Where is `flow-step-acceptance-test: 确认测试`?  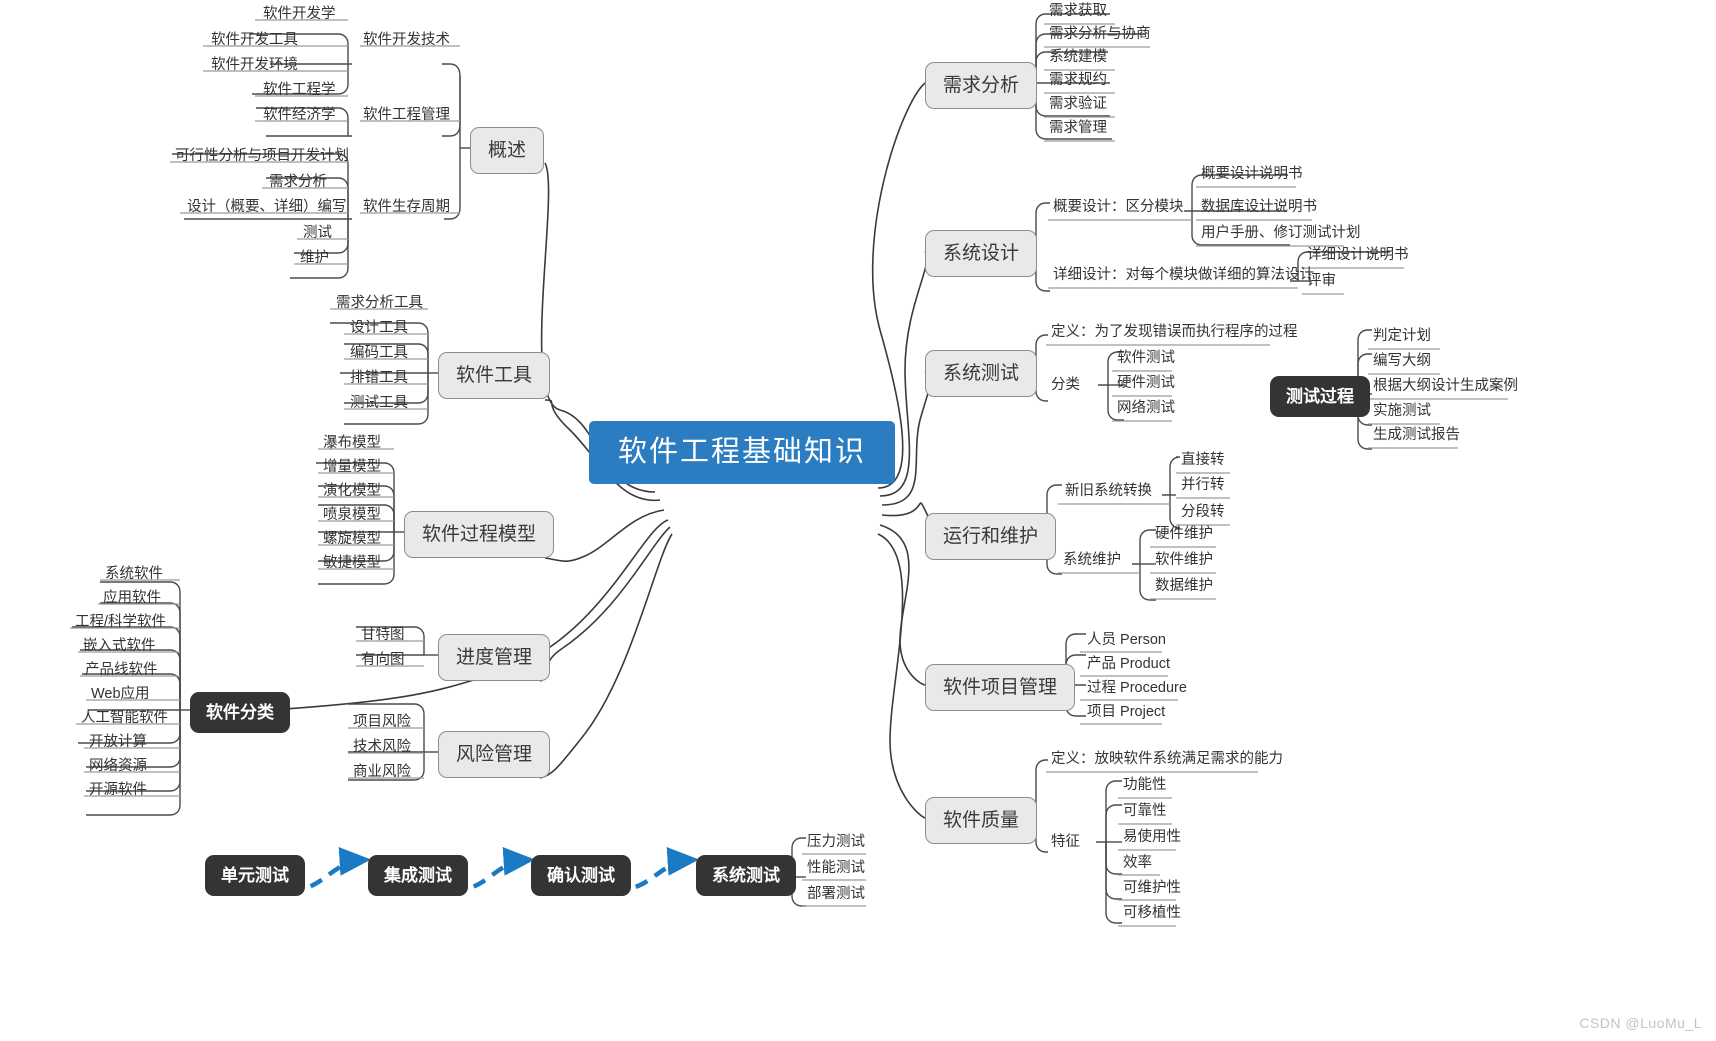 flow-step-acceptance-test: 确认测试 is located at coordinates (581, 875).